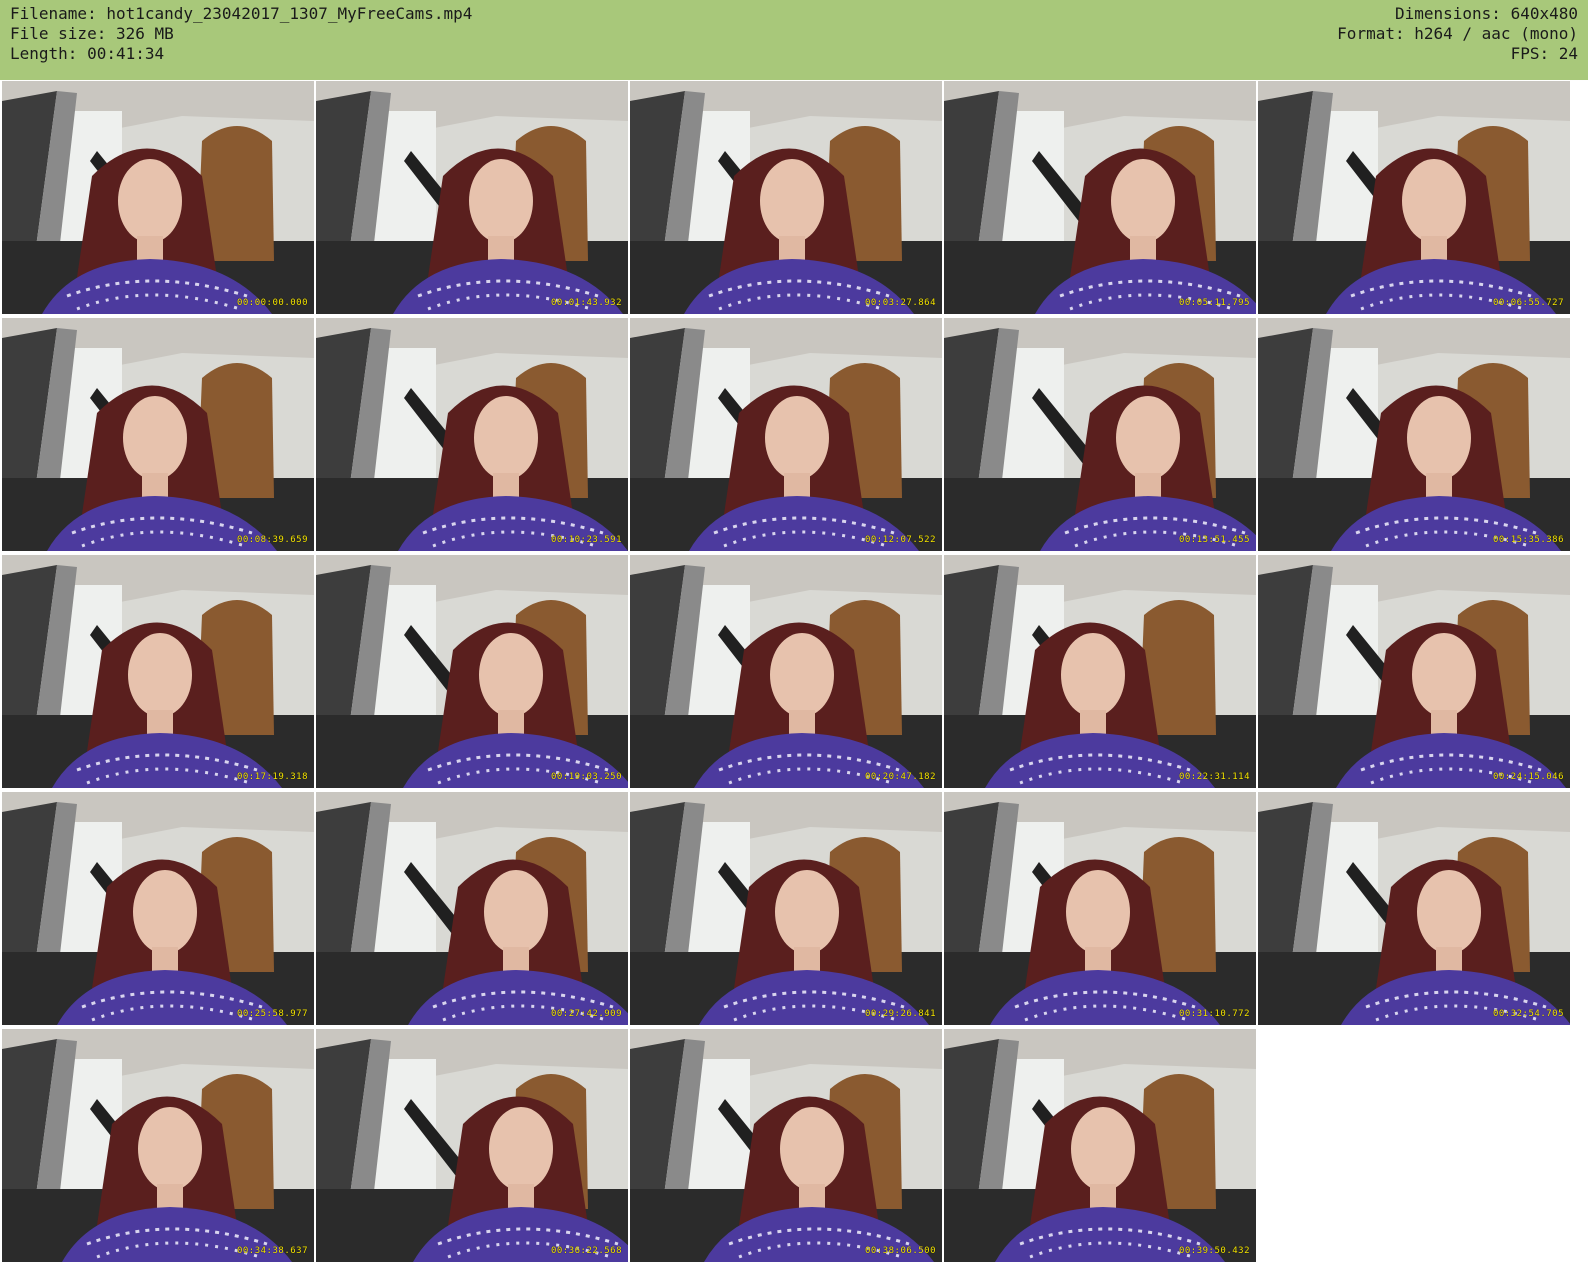 The height and width of the screenshot is (1280, 1588). I want to click on video-thumbnail: 00:27:42.909, so click(472, 908).